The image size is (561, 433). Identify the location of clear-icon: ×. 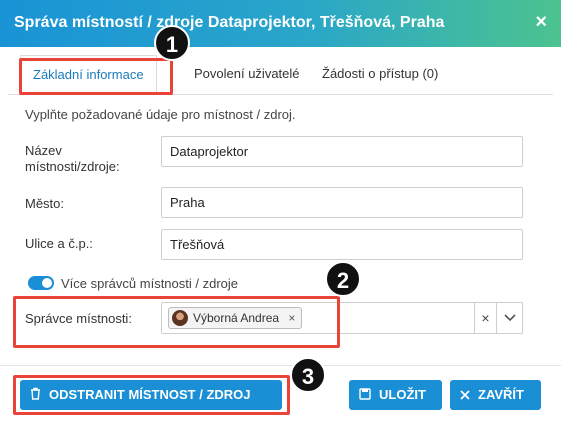
(485, 318).